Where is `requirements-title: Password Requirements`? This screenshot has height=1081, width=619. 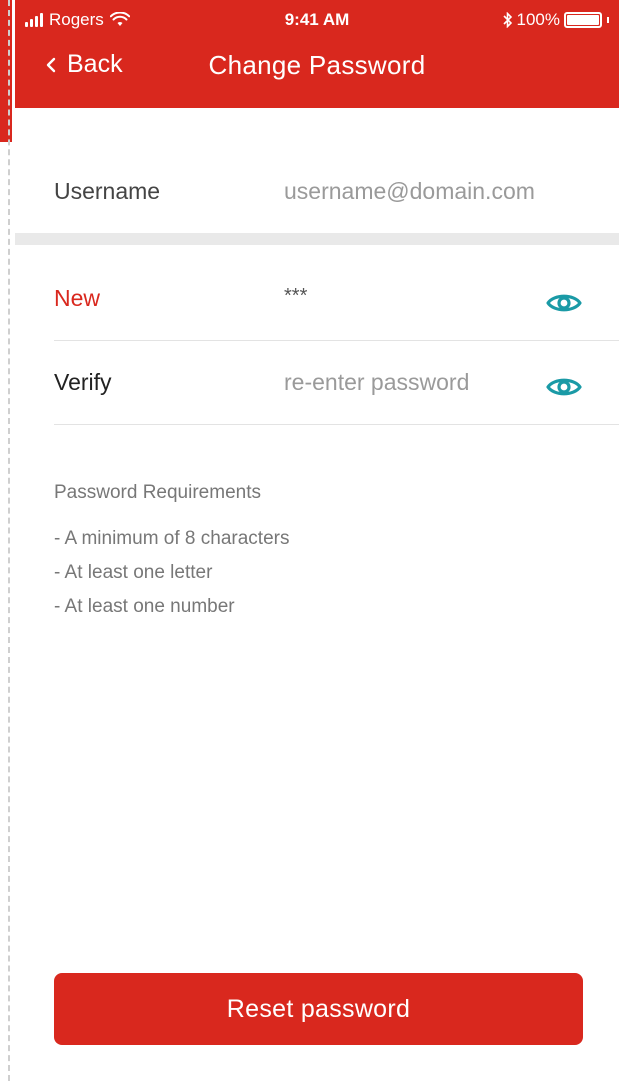 requirements-title: Password Requirements is located at coordinates (157, 492).